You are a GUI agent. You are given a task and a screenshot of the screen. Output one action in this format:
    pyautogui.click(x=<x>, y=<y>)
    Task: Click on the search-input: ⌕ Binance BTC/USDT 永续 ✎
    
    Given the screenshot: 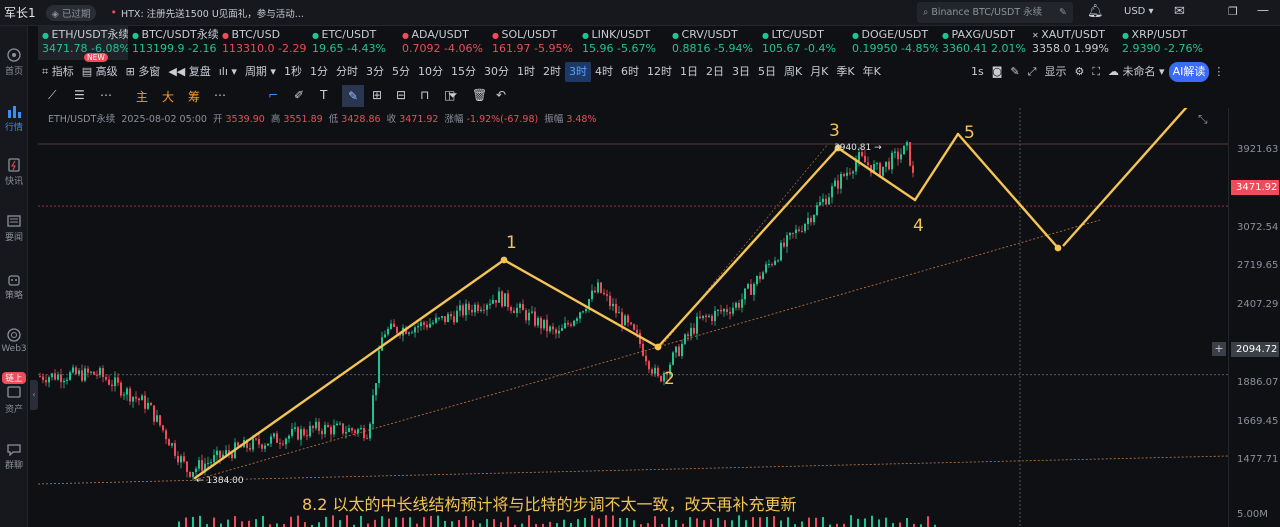 What is the action you would take?
    pyautogui.click(x=995, y=12)
    